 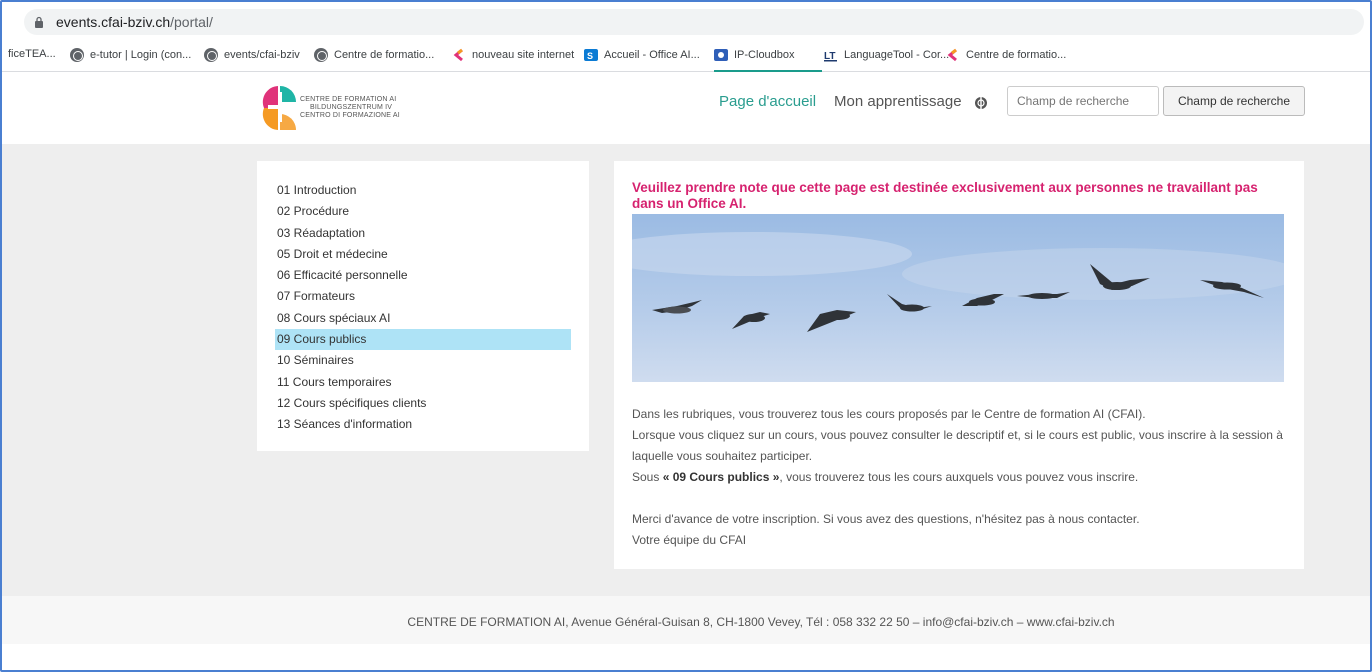 I want to click on search-button: Champ de recherche, so click(x=1234, y=101).